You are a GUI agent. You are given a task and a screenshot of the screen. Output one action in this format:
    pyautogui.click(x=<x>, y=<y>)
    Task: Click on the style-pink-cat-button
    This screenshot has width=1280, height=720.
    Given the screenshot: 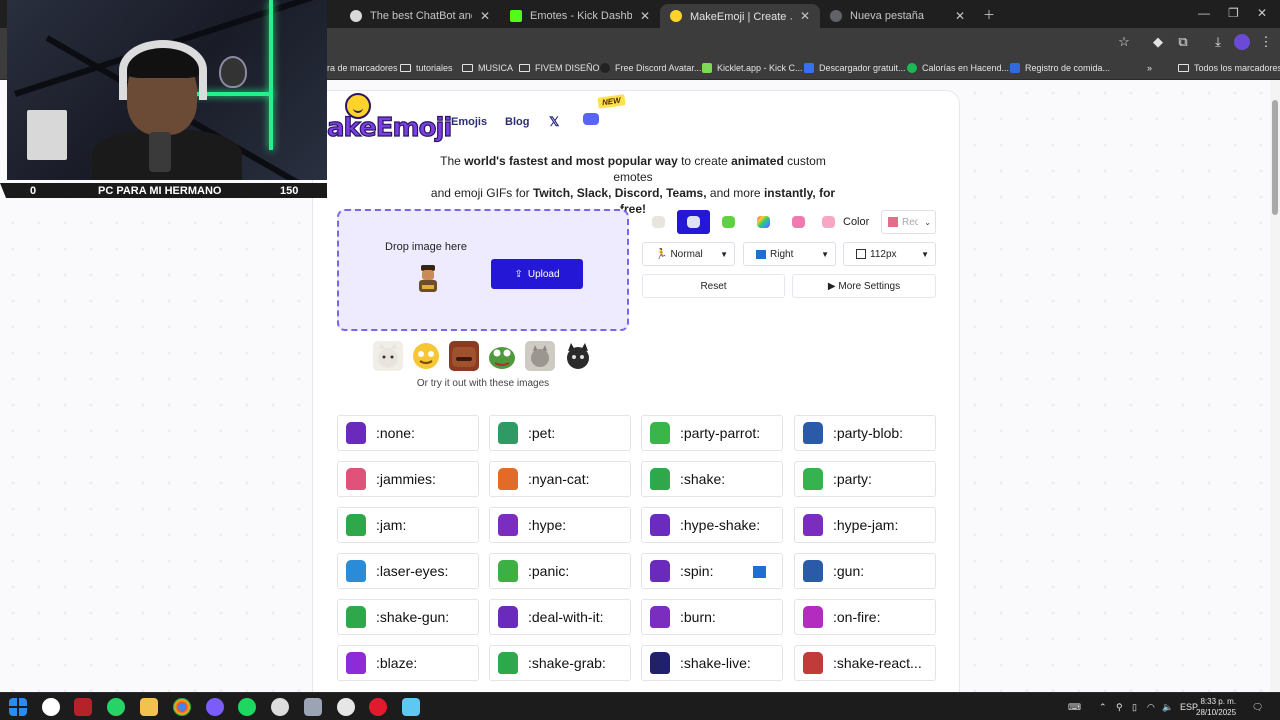 What is the action you would take?
    pyautogui.click(x=798, y=222)
    